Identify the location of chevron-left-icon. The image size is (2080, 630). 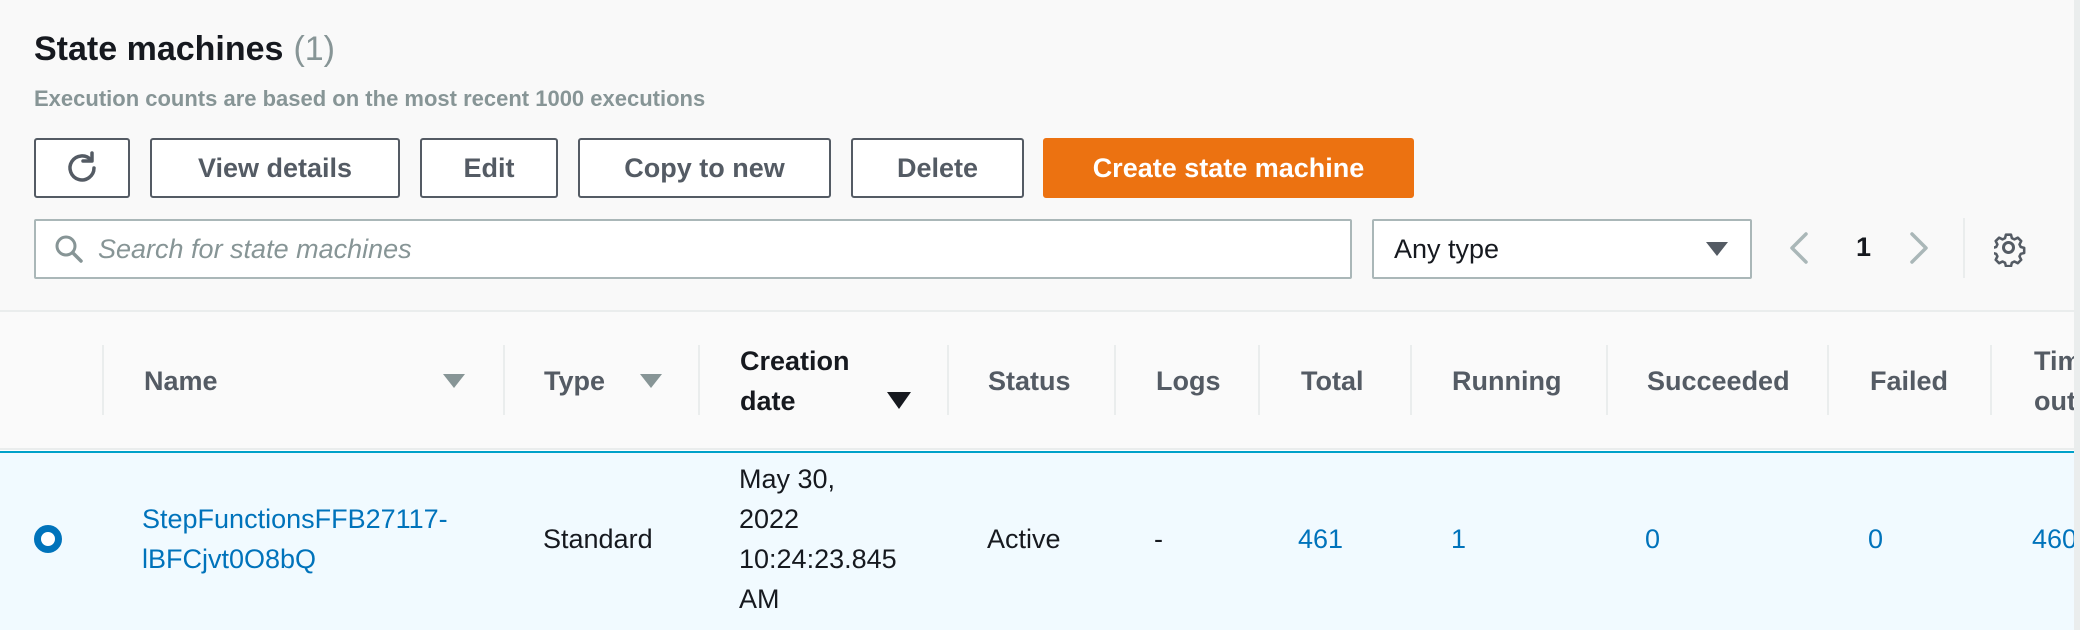
(1799, 248).